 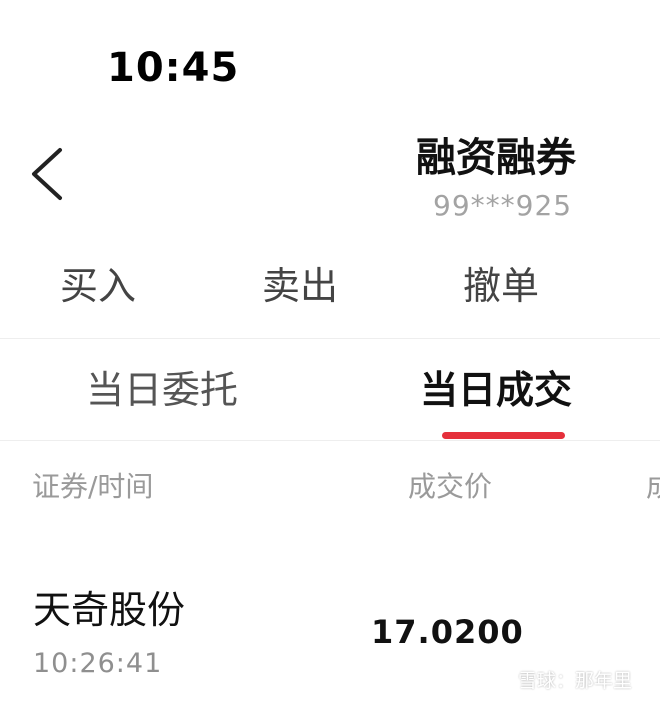 What do you see at coordinates (98, 286) in the screenshot?
I see `tab-buy: 买入` at bounding box center [98, 286].